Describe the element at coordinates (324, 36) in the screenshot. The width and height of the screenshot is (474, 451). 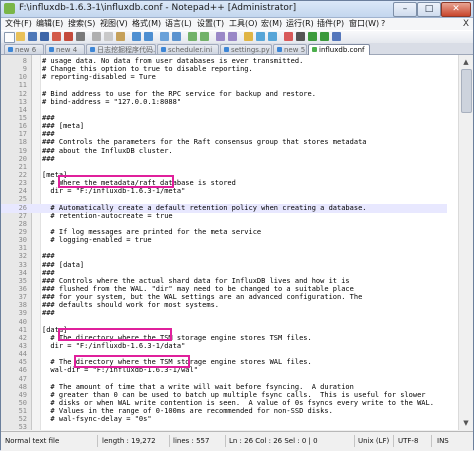
I see `run-macro-multiple-icon` at that location.